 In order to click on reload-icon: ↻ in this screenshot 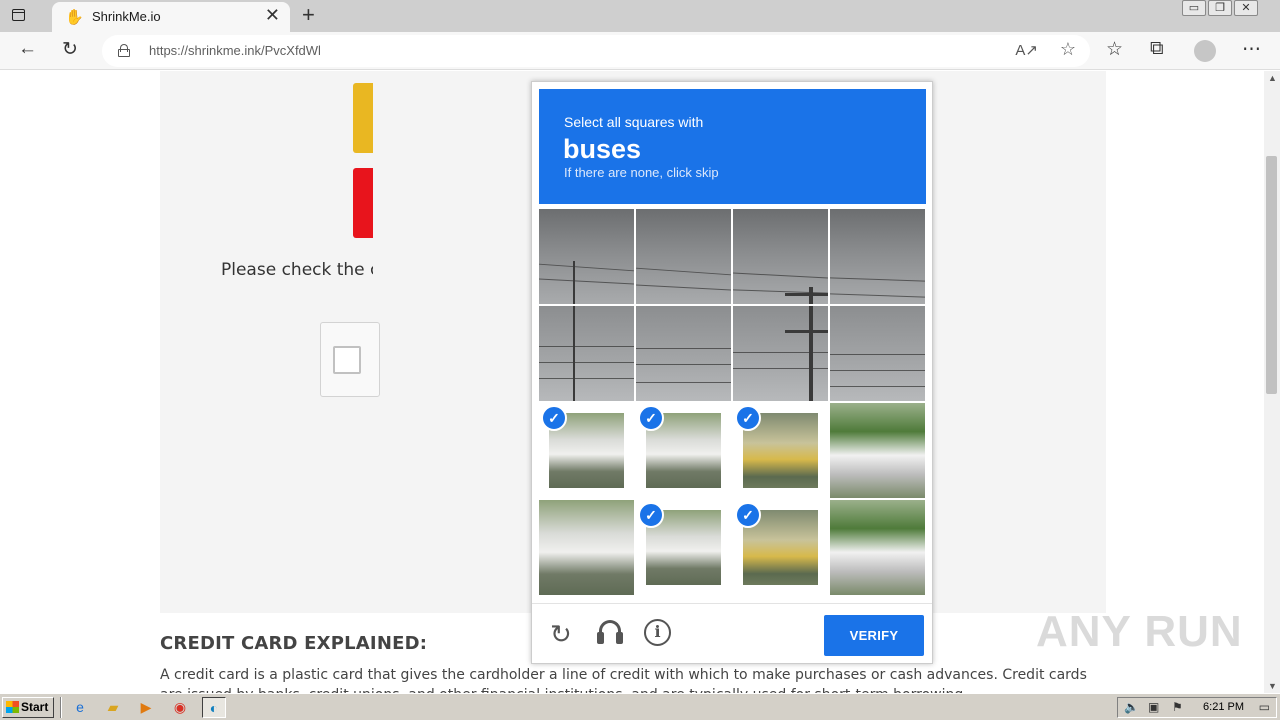, I will do `click(70, 49)`.